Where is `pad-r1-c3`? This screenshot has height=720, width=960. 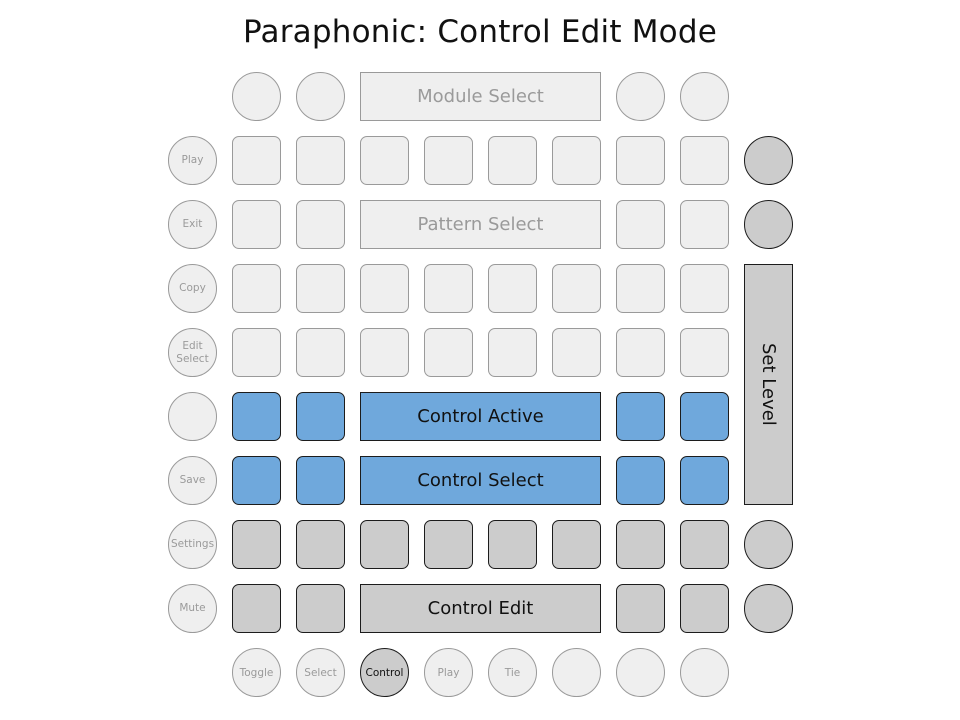 pad-r1-c3 is located at coordinates (384, 160).